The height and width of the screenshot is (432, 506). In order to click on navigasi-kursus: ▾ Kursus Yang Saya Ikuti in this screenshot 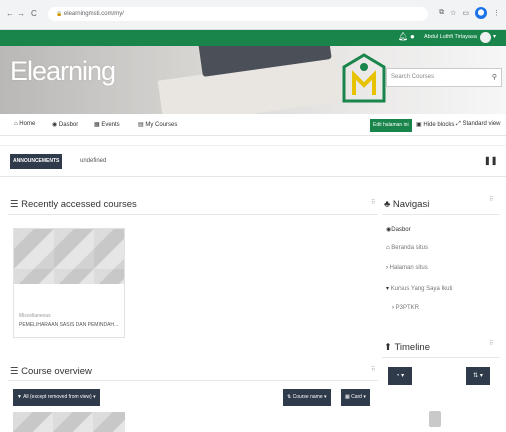, I will do `click(419, 288)`.